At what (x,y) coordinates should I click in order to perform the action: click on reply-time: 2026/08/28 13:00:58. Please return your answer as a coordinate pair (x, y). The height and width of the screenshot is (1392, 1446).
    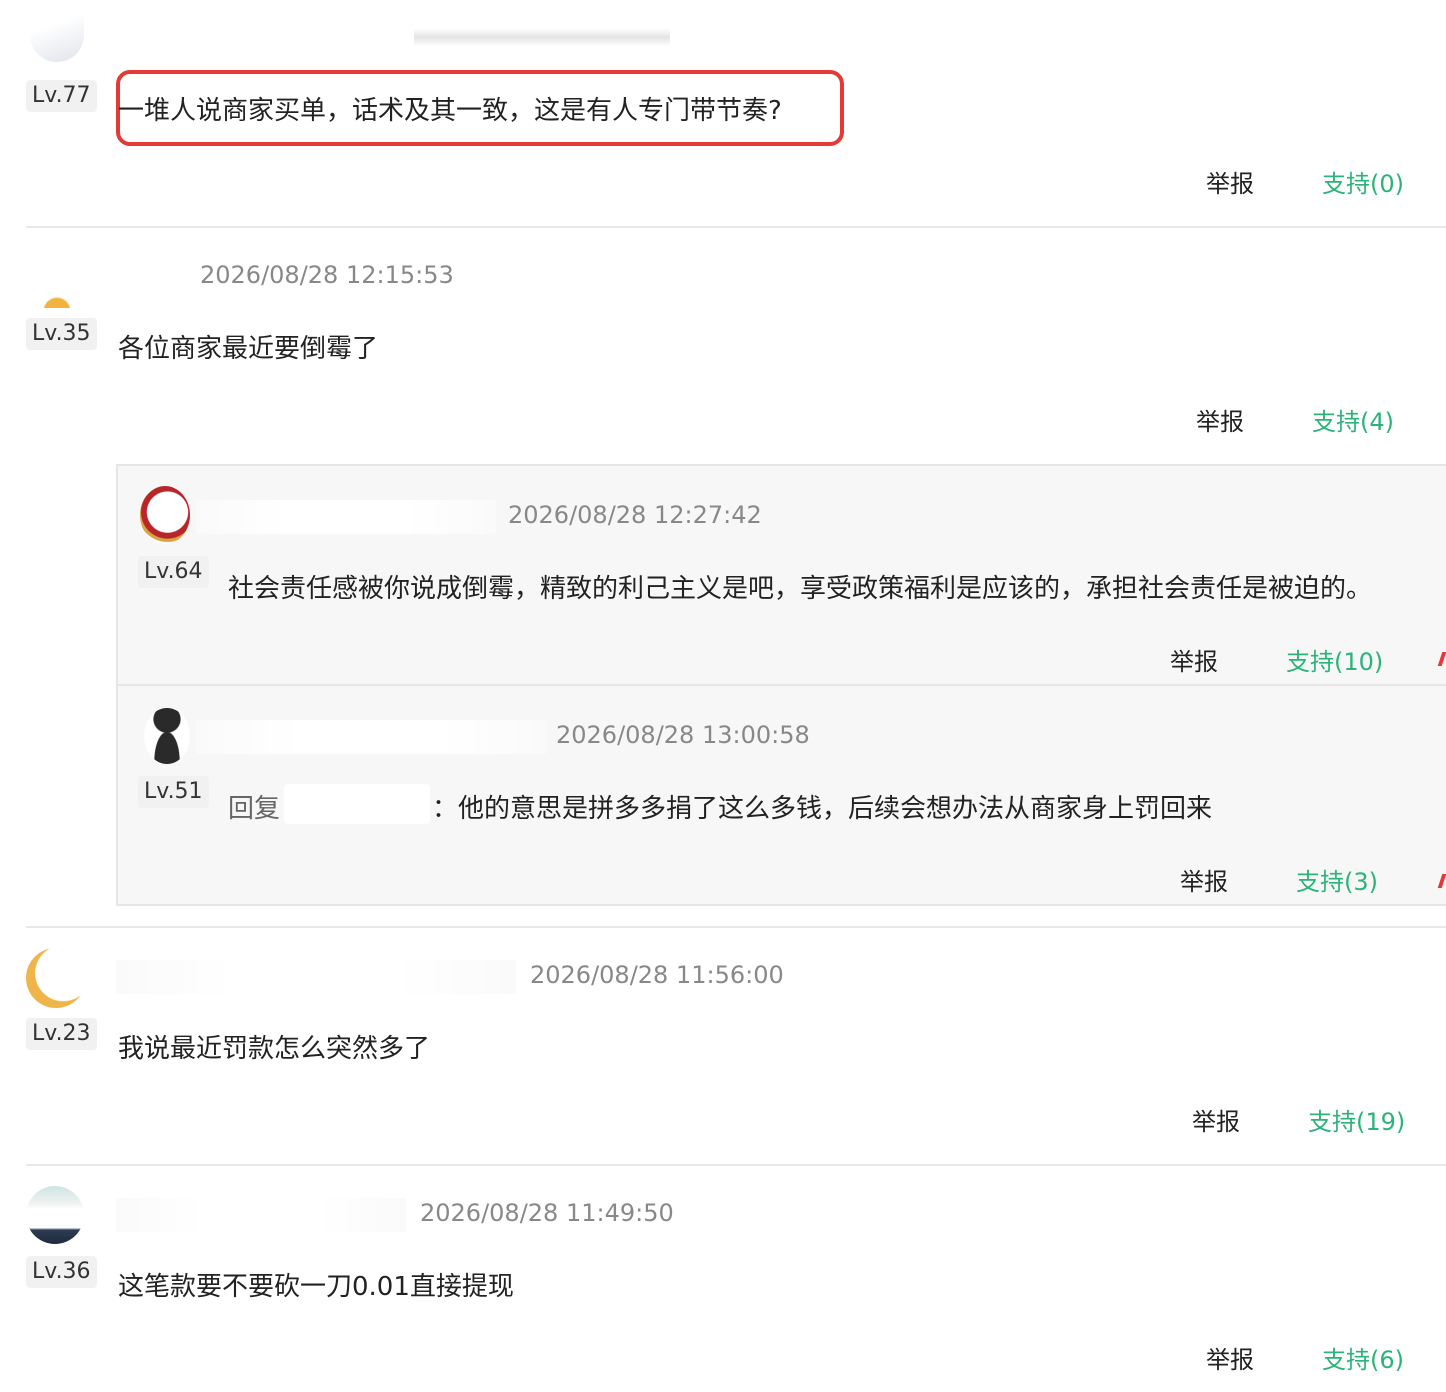
    Looking at the image, I should click on (683, 735).